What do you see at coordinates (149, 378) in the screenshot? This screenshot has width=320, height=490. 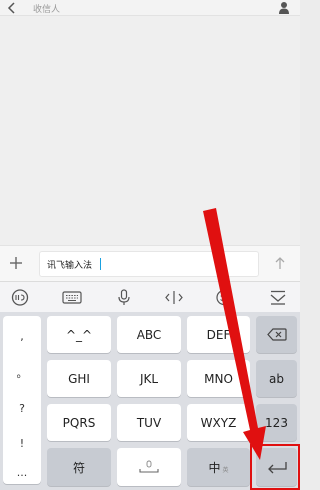 I see `key-jkl: JKL` at bounding box center [149, 378].